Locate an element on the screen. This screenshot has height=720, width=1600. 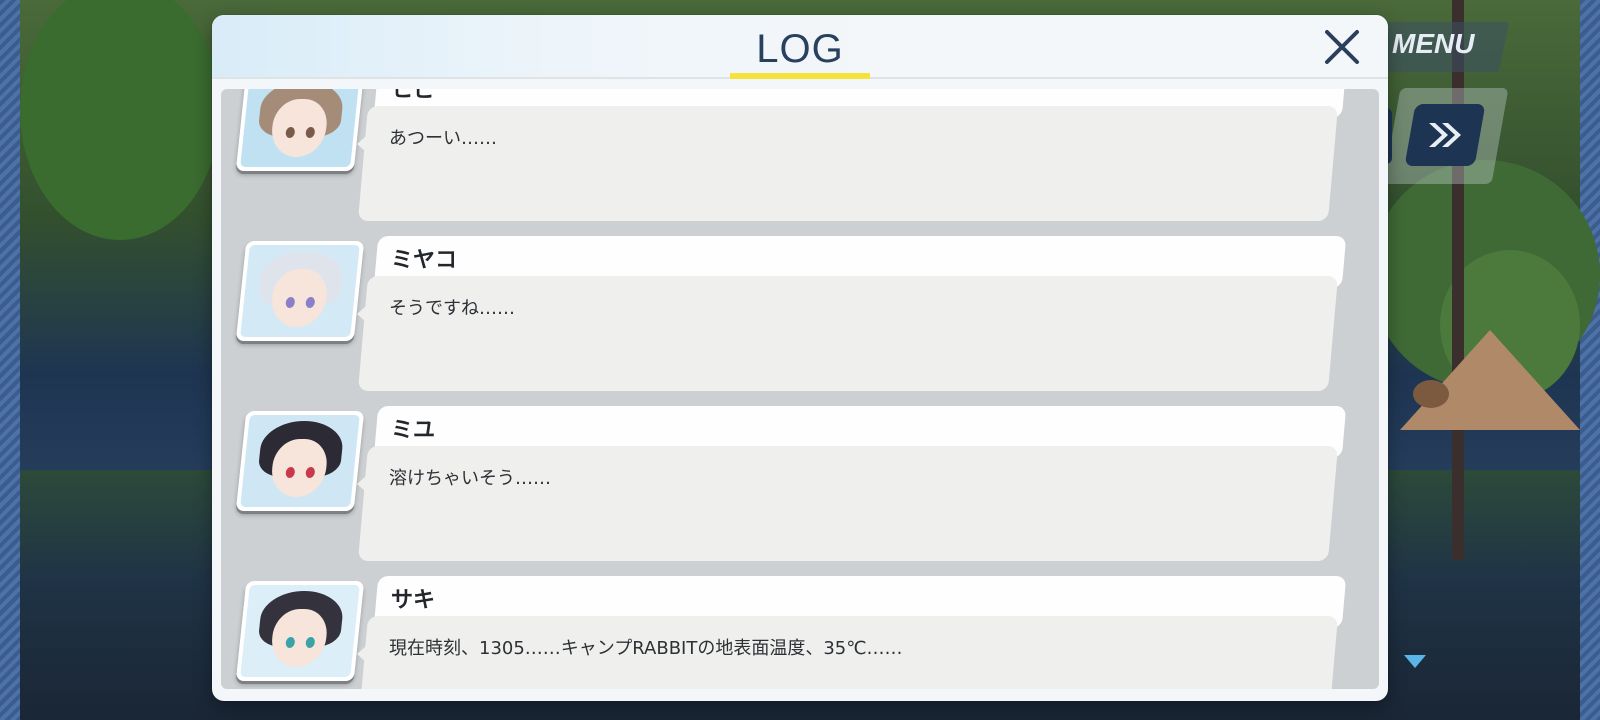
tree-foliage is located at coordinates (120, 120).